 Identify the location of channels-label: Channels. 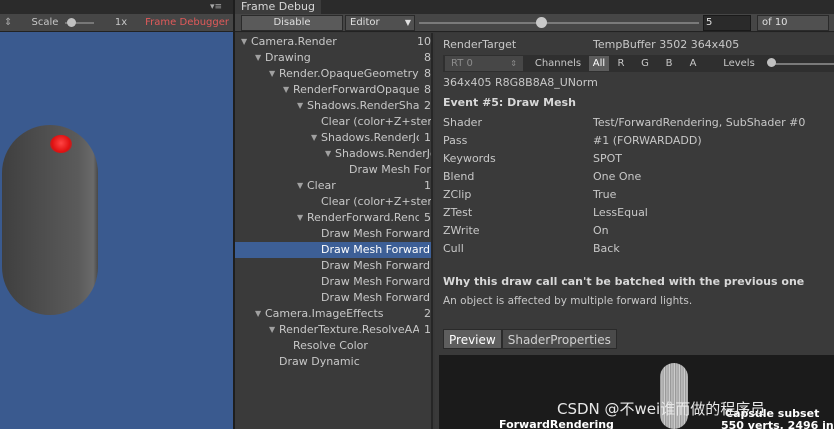
(558, 63).